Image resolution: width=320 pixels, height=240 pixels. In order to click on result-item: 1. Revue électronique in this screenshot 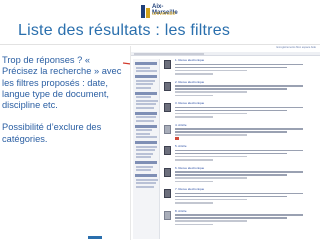, I will do `click(241, 68)`.